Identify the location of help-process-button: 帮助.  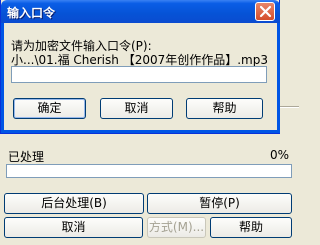
(251, 227).